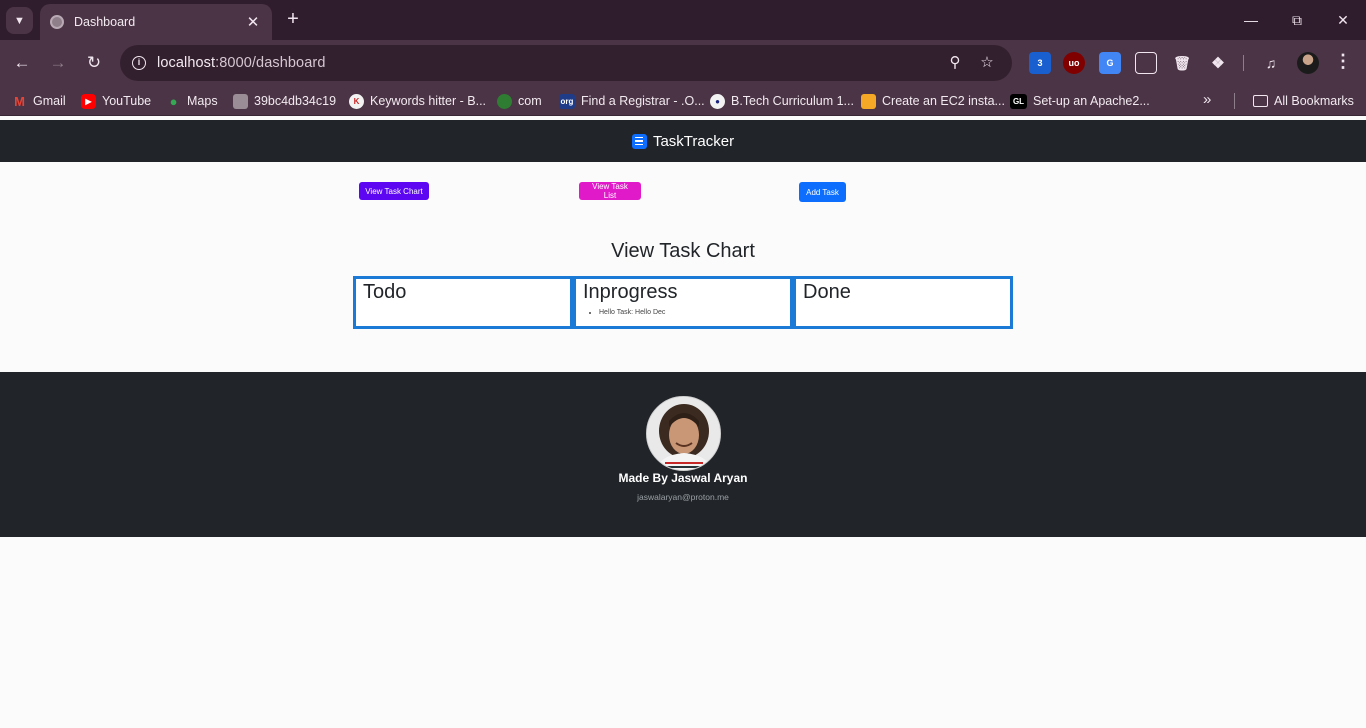 Image resolution: width=1366 pixels, height=728 pixels. What do you see at coordinates (987, 63) in the screenshot?
I see `bookmark-star-icon: ☆` at bounding box center [987, 63].